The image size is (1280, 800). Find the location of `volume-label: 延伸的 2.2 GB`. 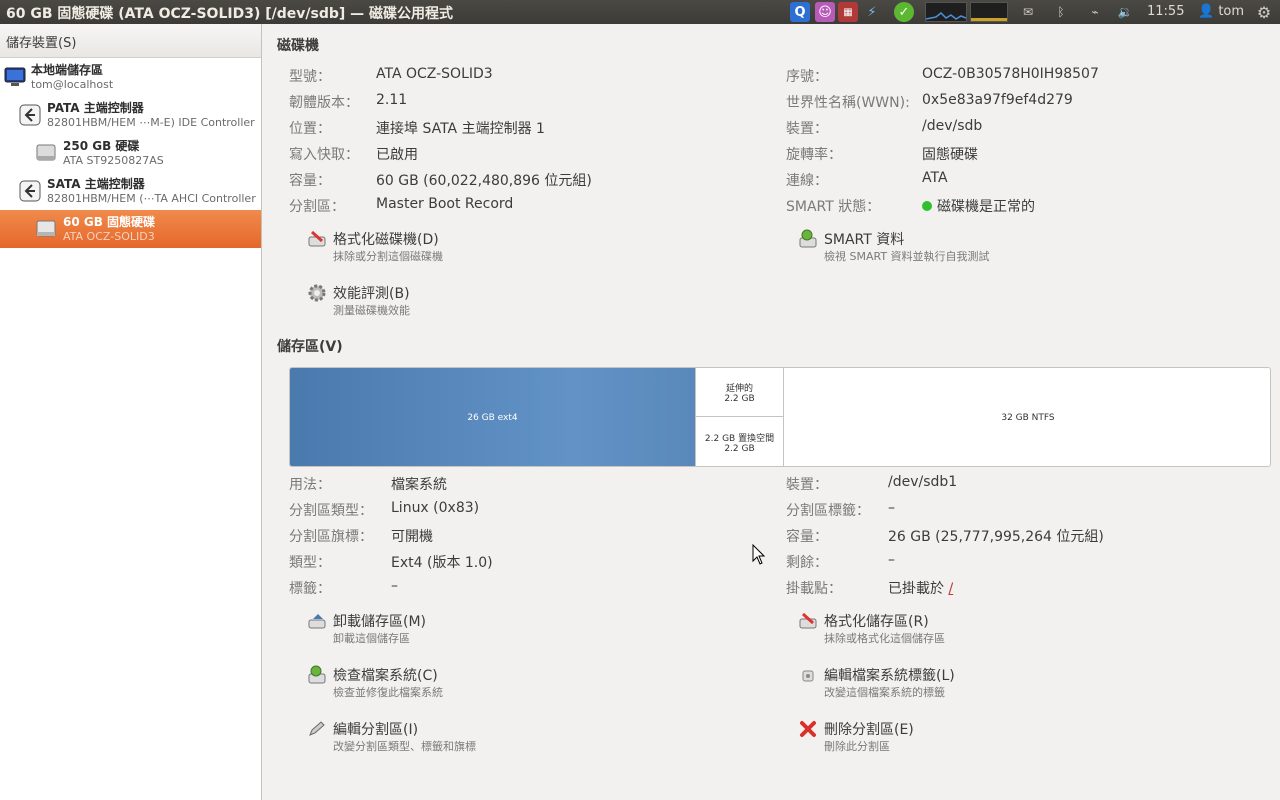

volume-label: 延伸的 2.2 GB is located at coordinates (739, 392).